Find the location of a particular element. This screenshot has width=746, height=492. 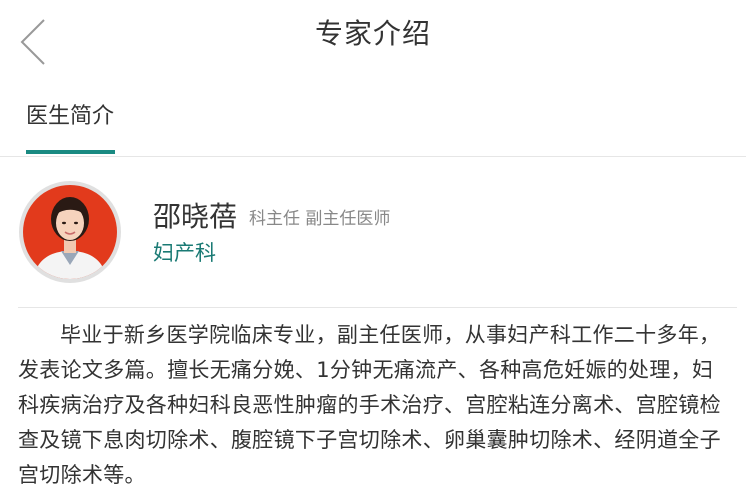

avatar-photo is located at coordinates (70, 232).